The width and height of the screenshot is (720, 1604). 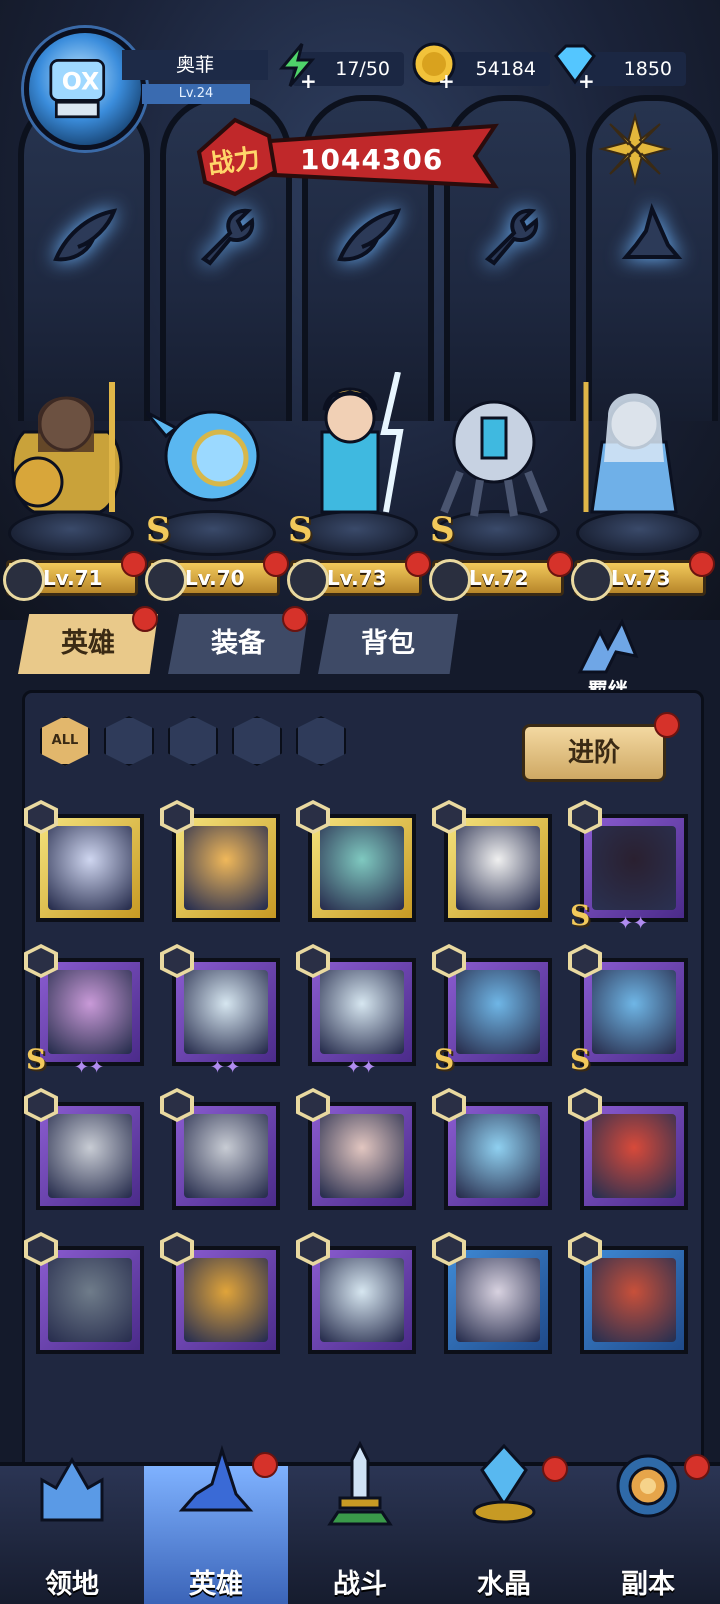 I want to click on team-hero-level: Lv.71, so click(x=75, y=576).